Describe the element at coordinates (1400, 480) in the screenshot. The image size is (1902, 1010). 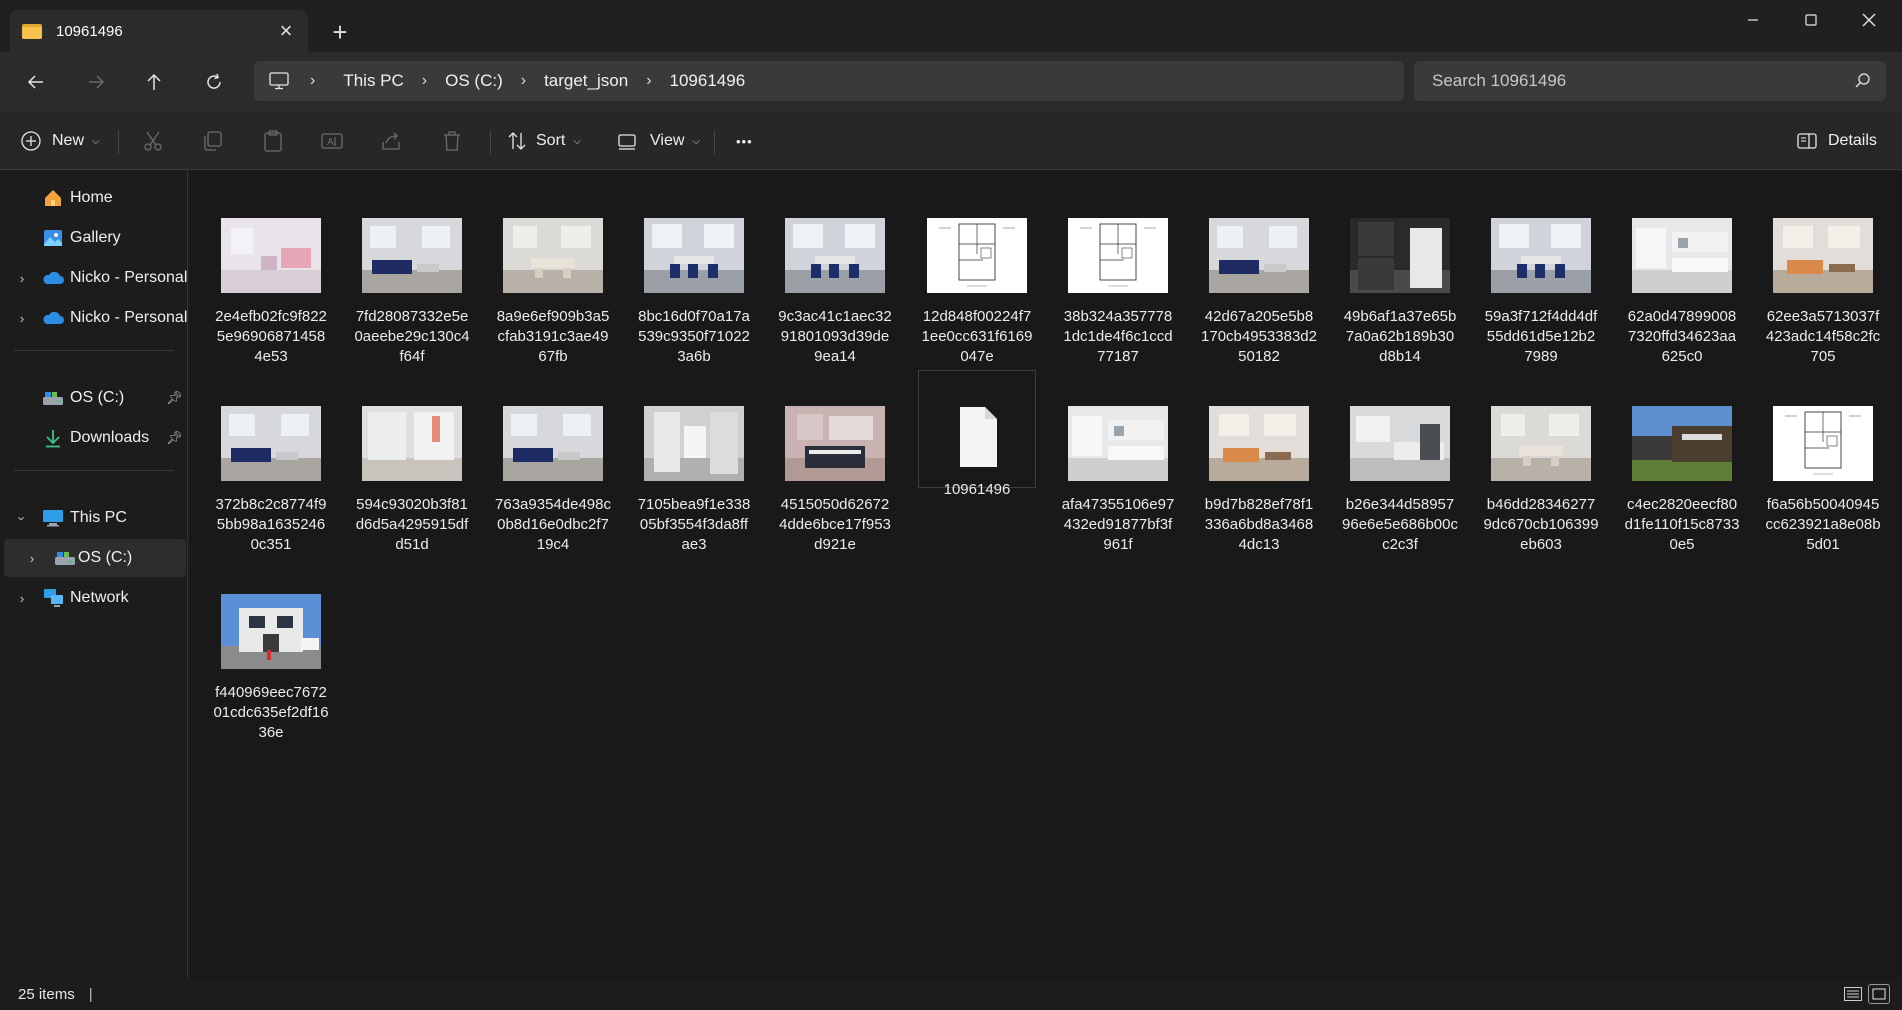
I see `file-item: b26e344d5895796e6e5e686b00cc2c3f` at that location.